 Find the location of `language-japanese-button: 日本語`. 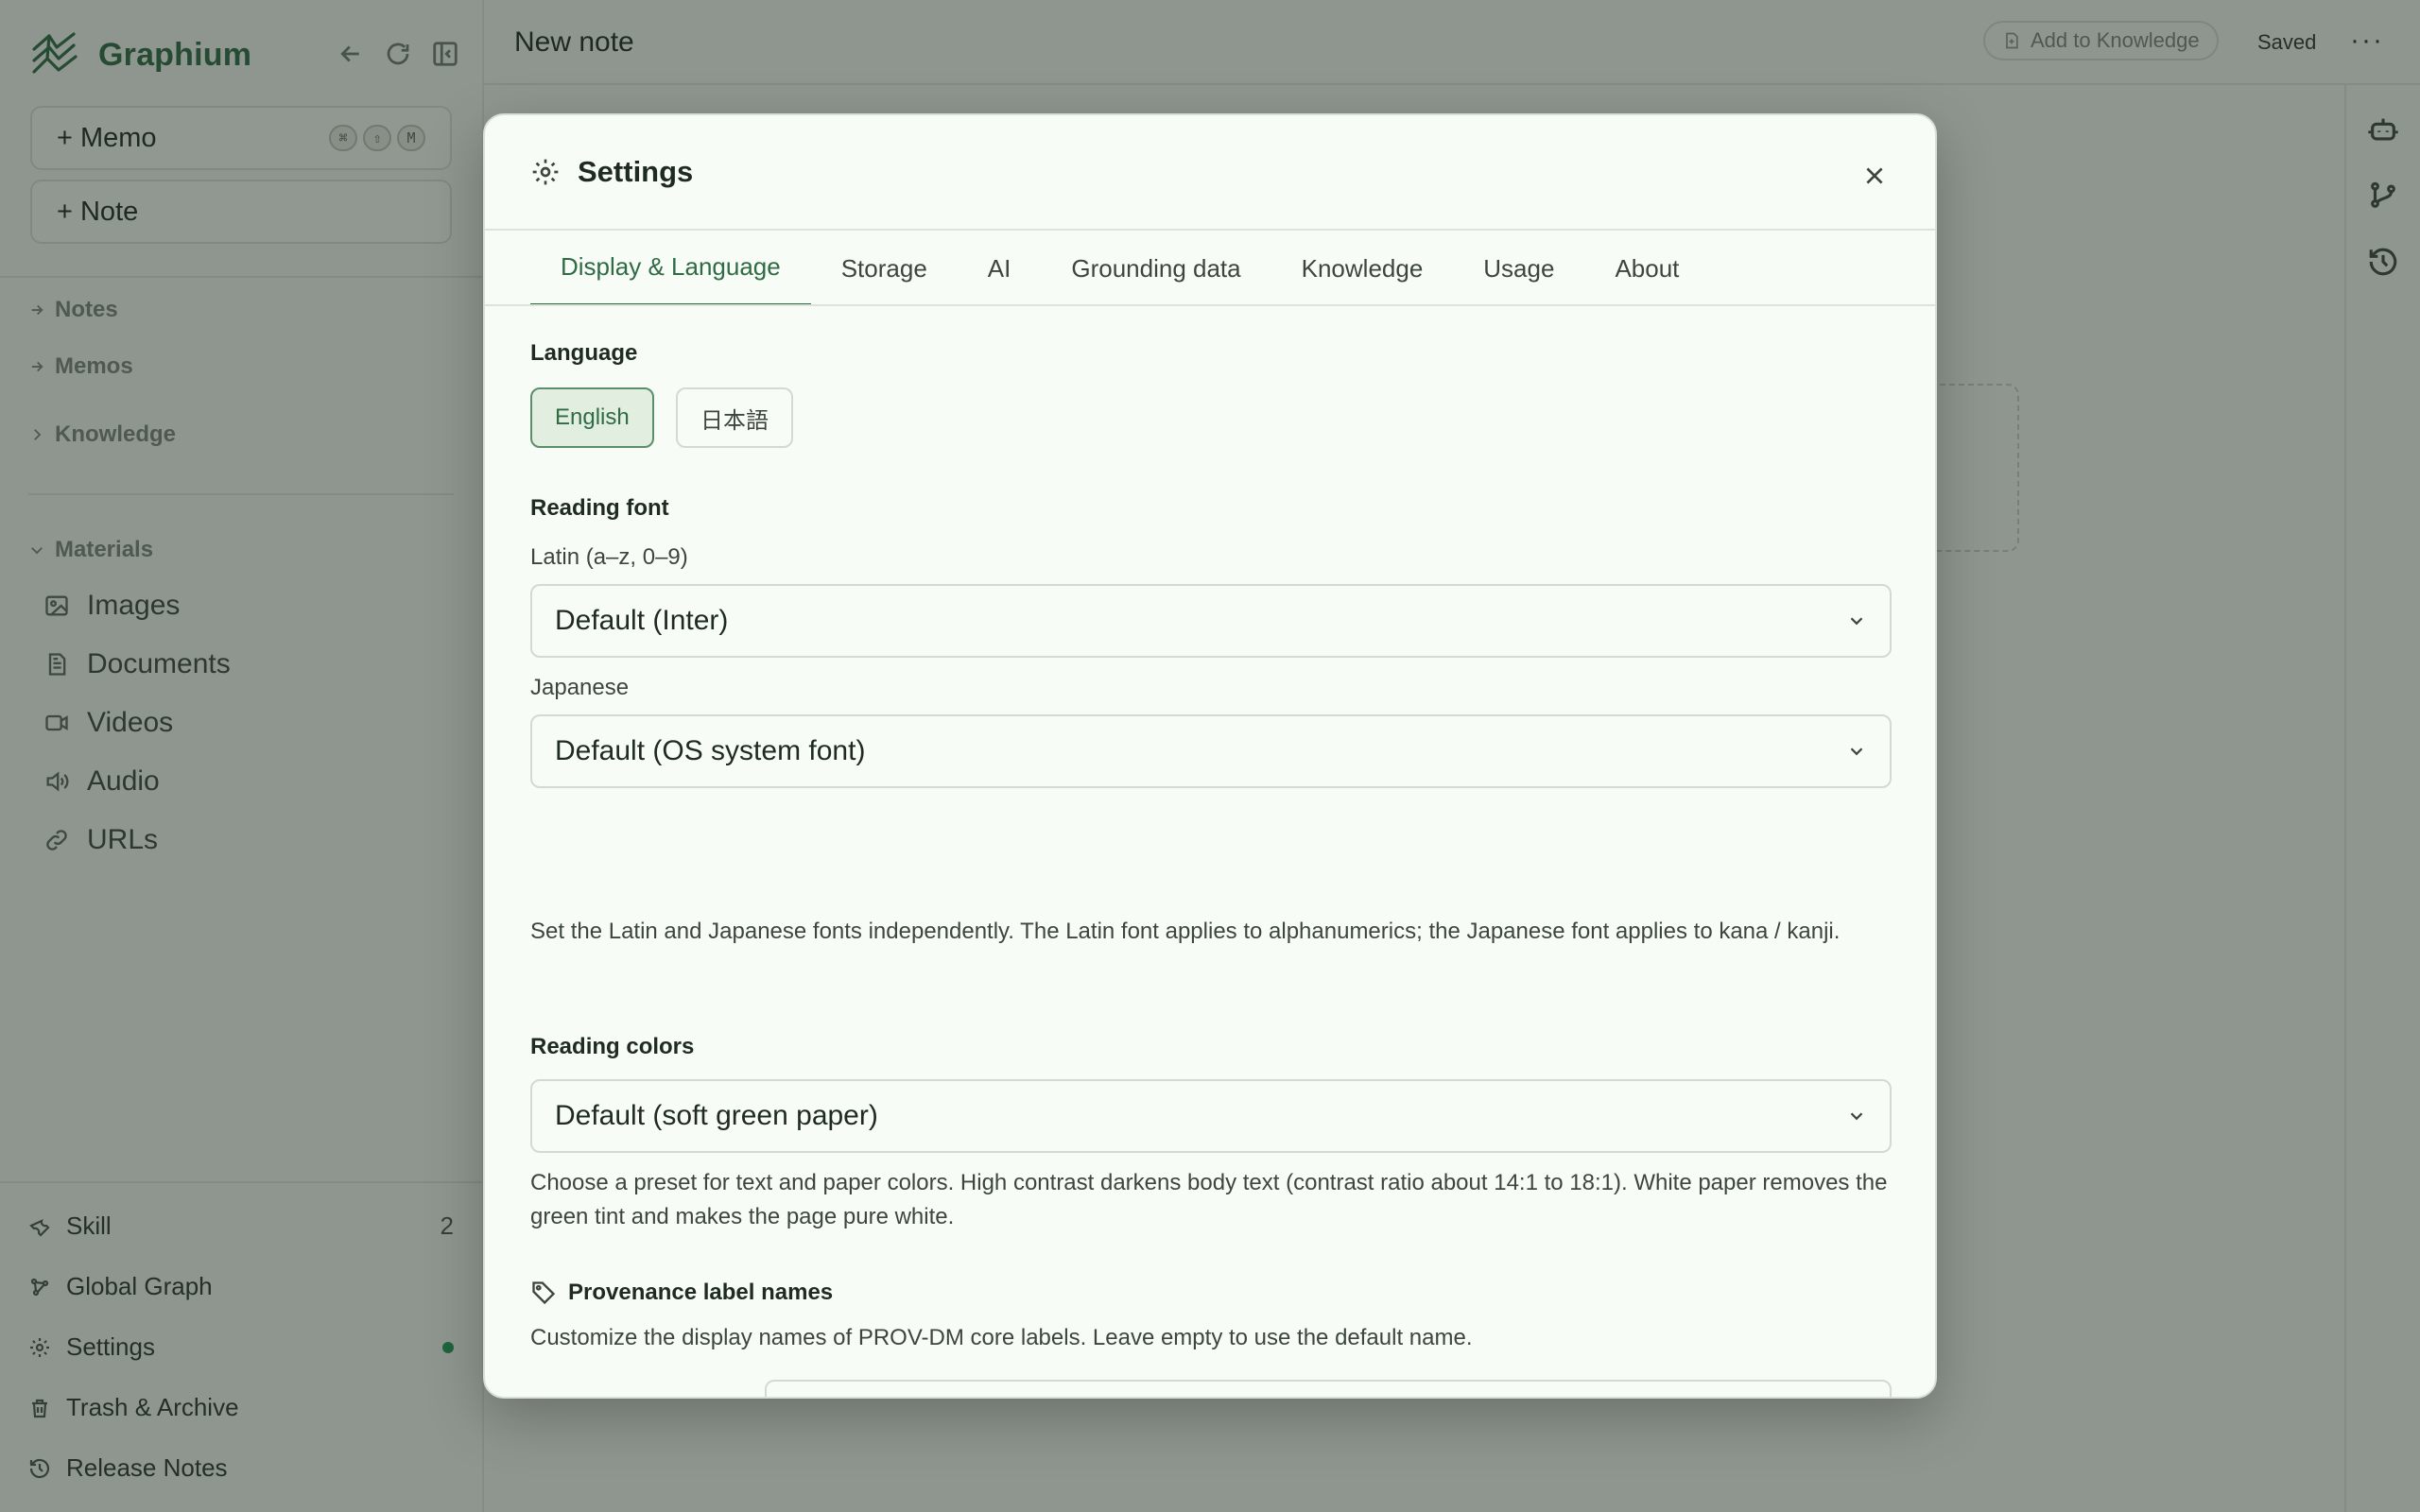

language-japanese-button: 日本語 is located at coordinates (735, 417).